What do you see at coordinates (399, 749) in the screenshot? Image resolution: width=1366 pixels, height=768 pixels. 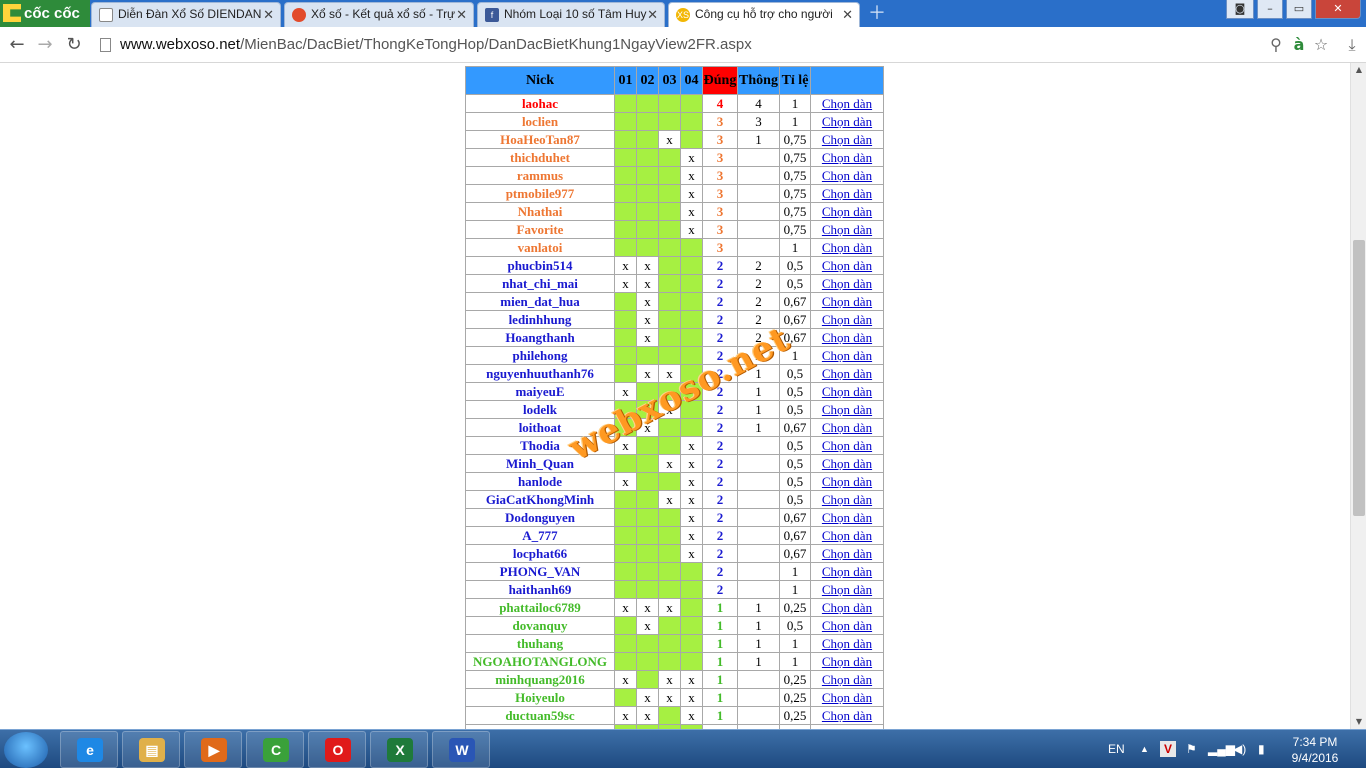 I see `taskbar-app-button: X` at bounding box center [399, 749].